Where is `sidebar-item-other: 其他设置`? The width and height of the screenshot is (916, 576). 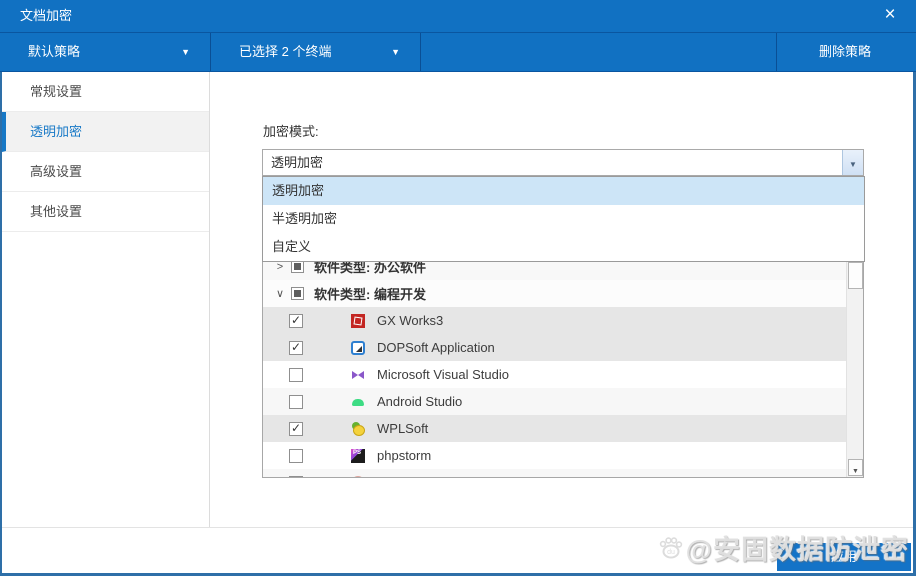 sidebar-item-other: 其他设置 is located at coordinates (105, 212).